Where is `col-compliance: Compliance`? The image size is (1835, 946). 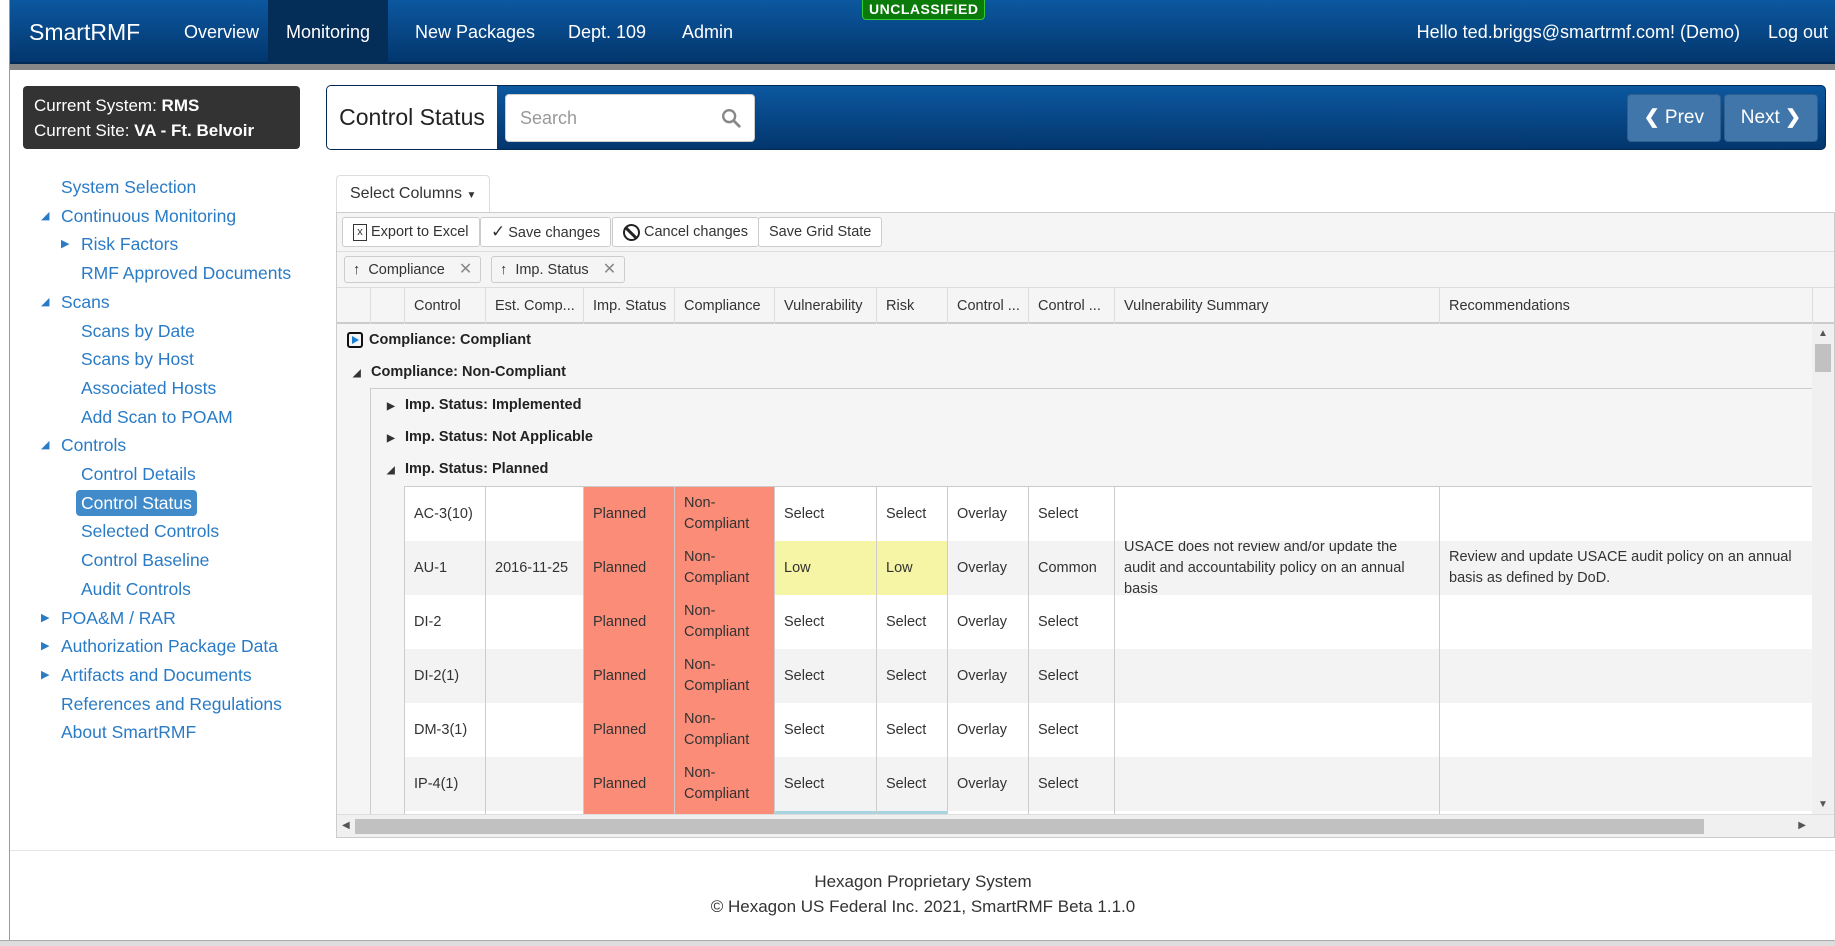
col-compliance: Compliance is located at coordinates (724, 306).